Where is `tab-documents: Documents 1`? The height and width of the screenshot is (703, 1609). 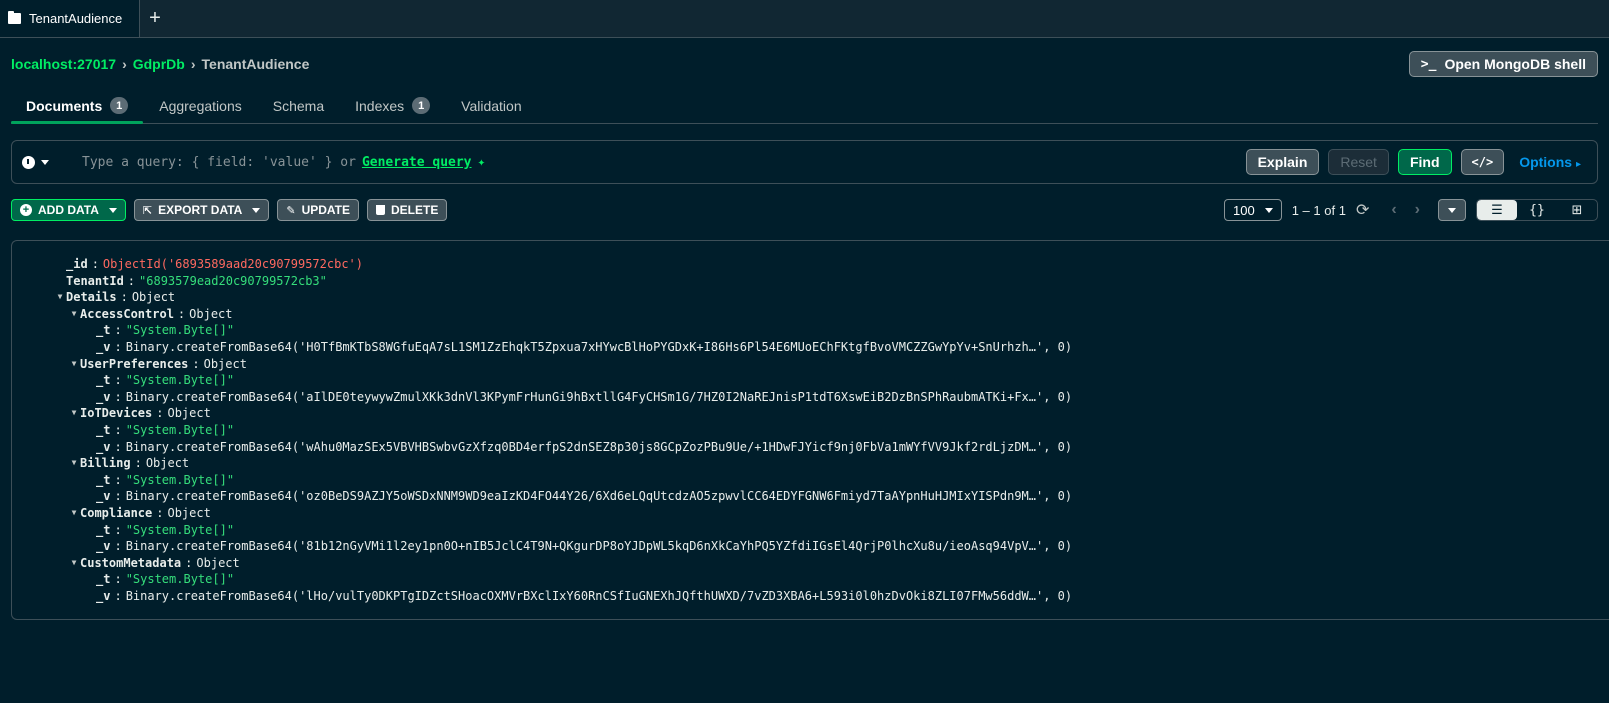
tab-documents: Documents 1 is located at coordinates (77, 106).